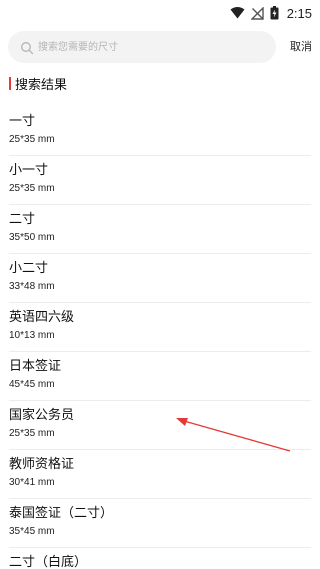  What do you see at coordinates (42, 317) in the screenshot?
I see `item-name: 英语四六级` at bounding box center [42, 317].